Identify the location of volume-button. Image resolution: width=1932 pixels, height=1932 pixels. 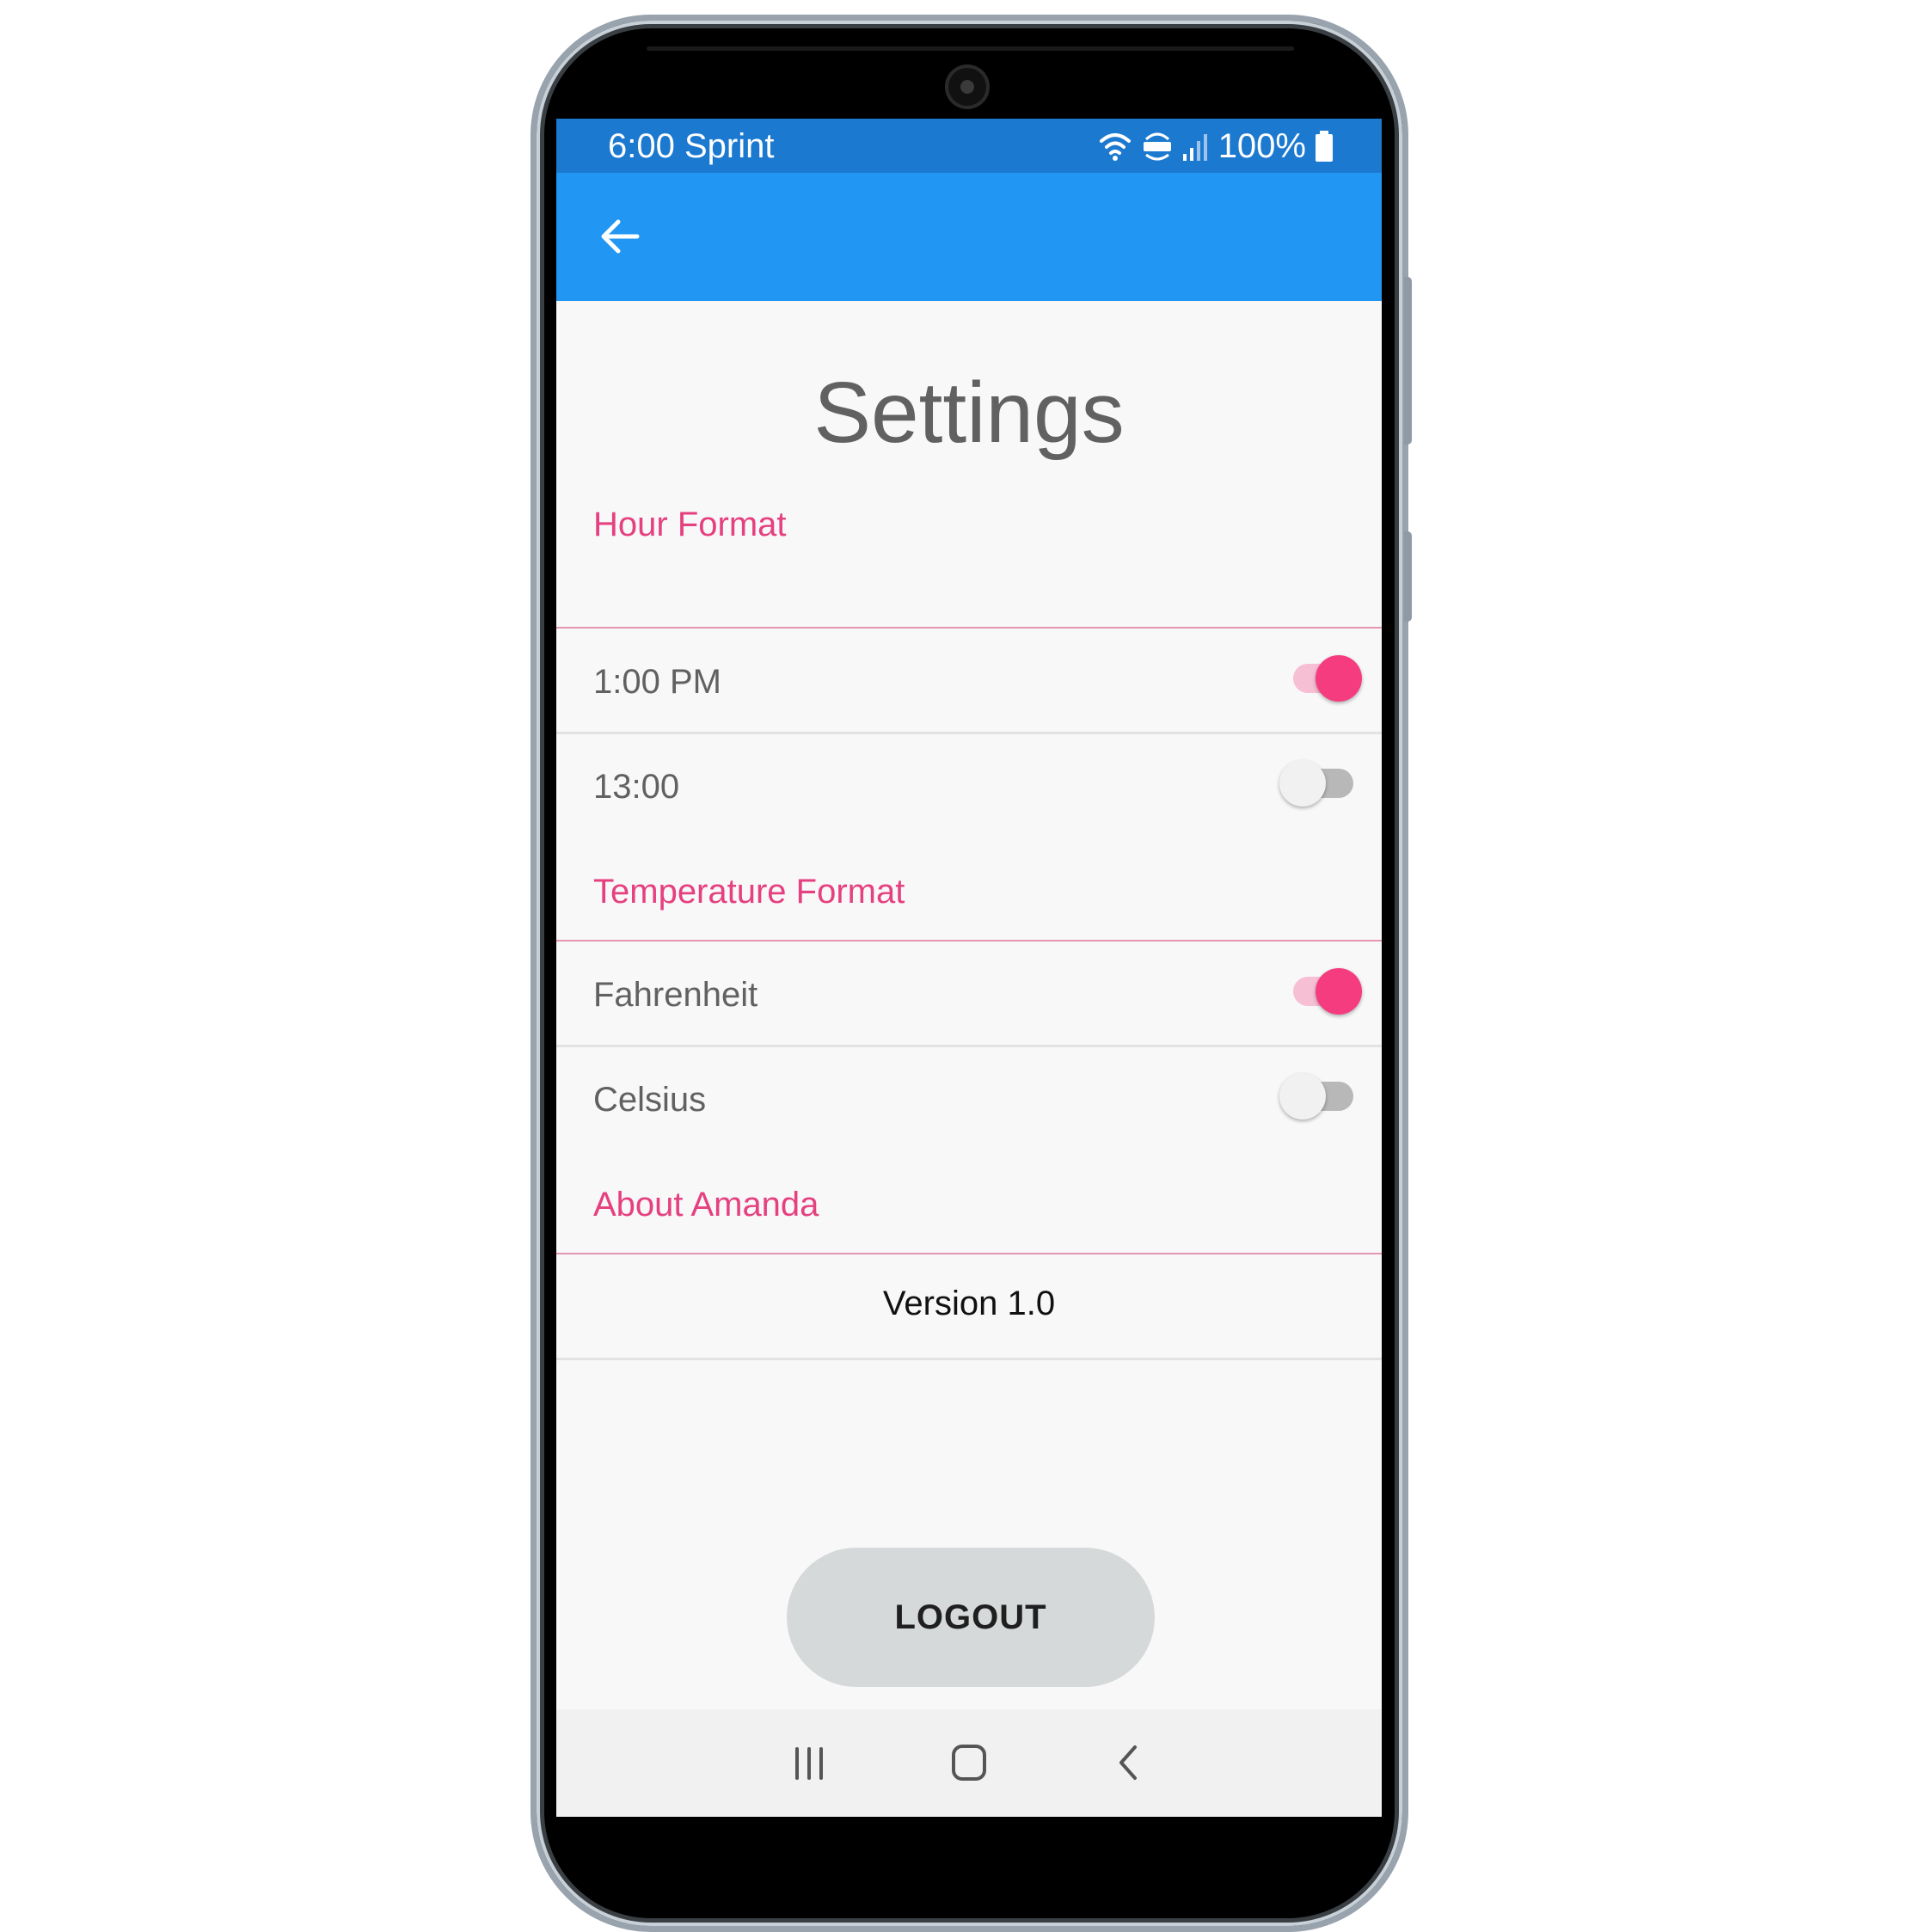
(1408, 361).